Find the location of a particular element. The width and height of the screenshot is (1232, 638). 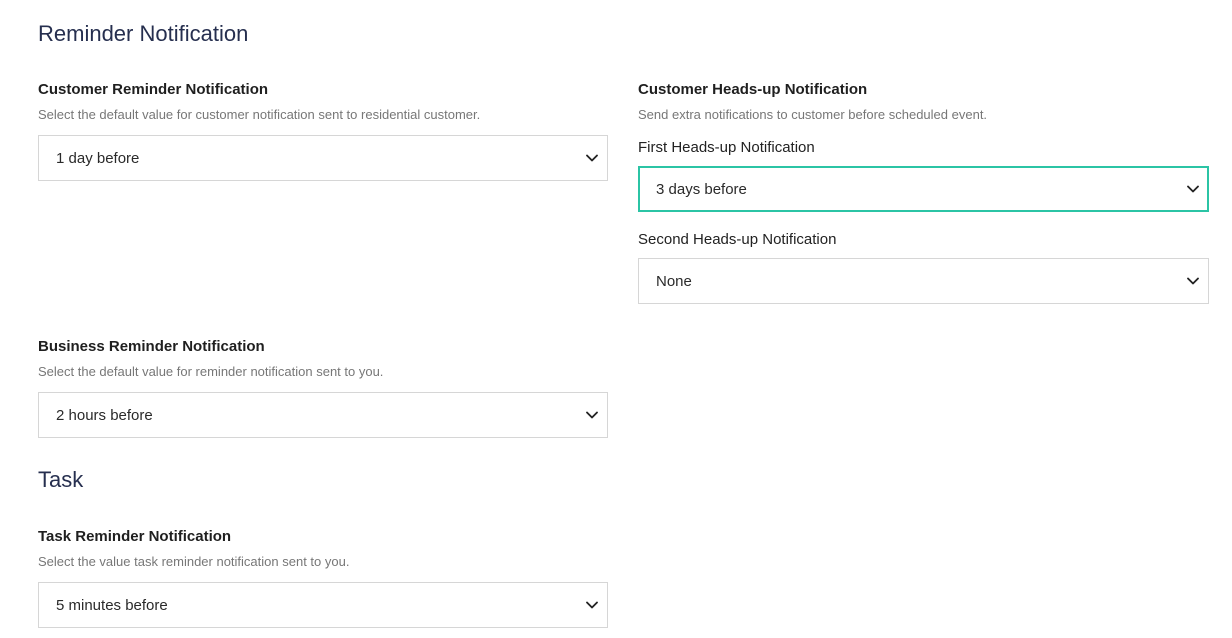

customer-headsup-title: Customer Heads-up Notification is located at coordinates (753, 89).